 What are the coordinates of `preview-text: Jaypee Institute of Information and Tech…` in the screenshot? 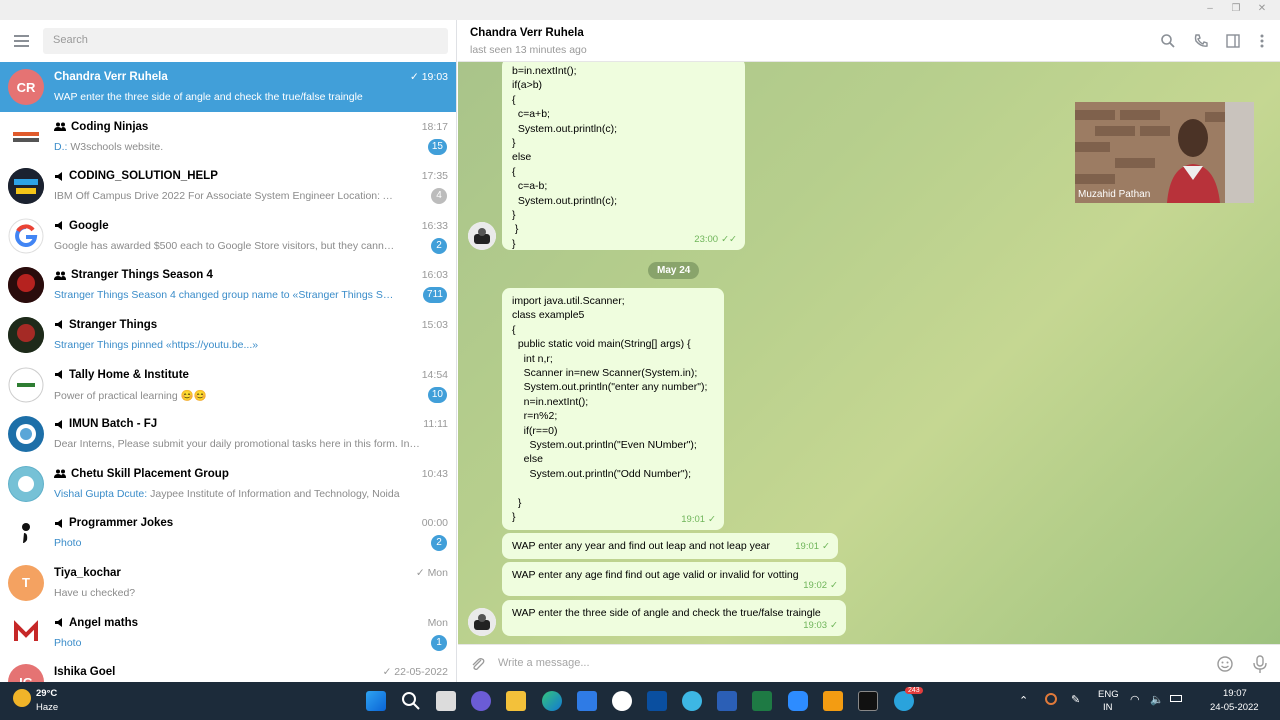 It's located at (275, 493).